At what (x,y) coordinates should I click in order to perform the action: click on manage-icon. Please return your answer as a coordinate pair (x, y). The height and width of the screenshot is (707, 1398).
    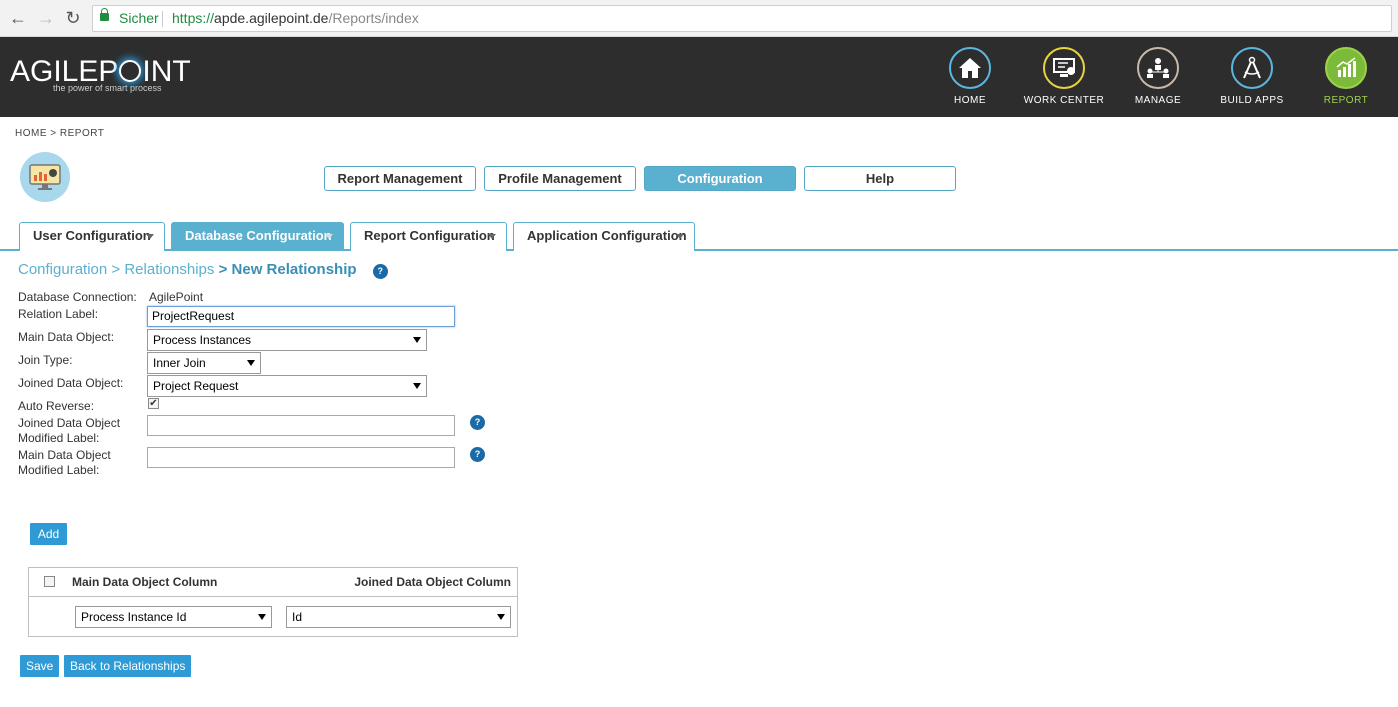
    Looking at the image, I should click on (1158, 68).